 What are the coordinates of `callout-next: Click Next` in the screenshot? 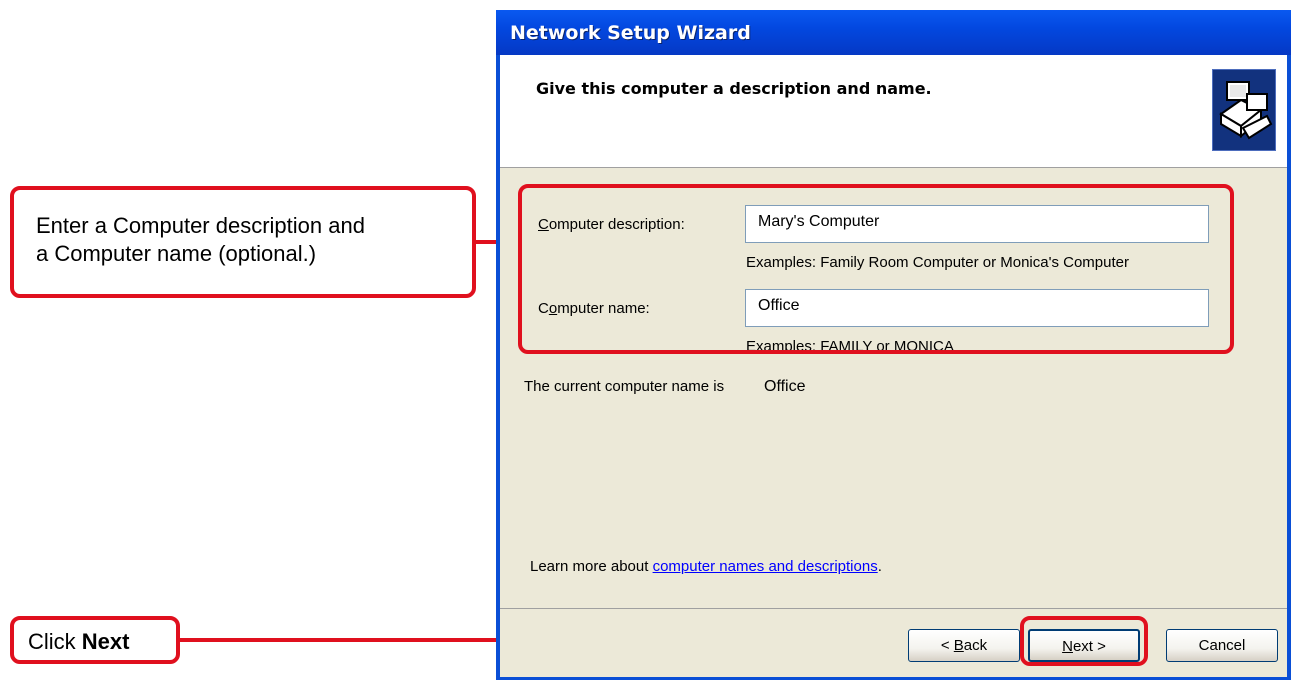 It's located at (95, 640).